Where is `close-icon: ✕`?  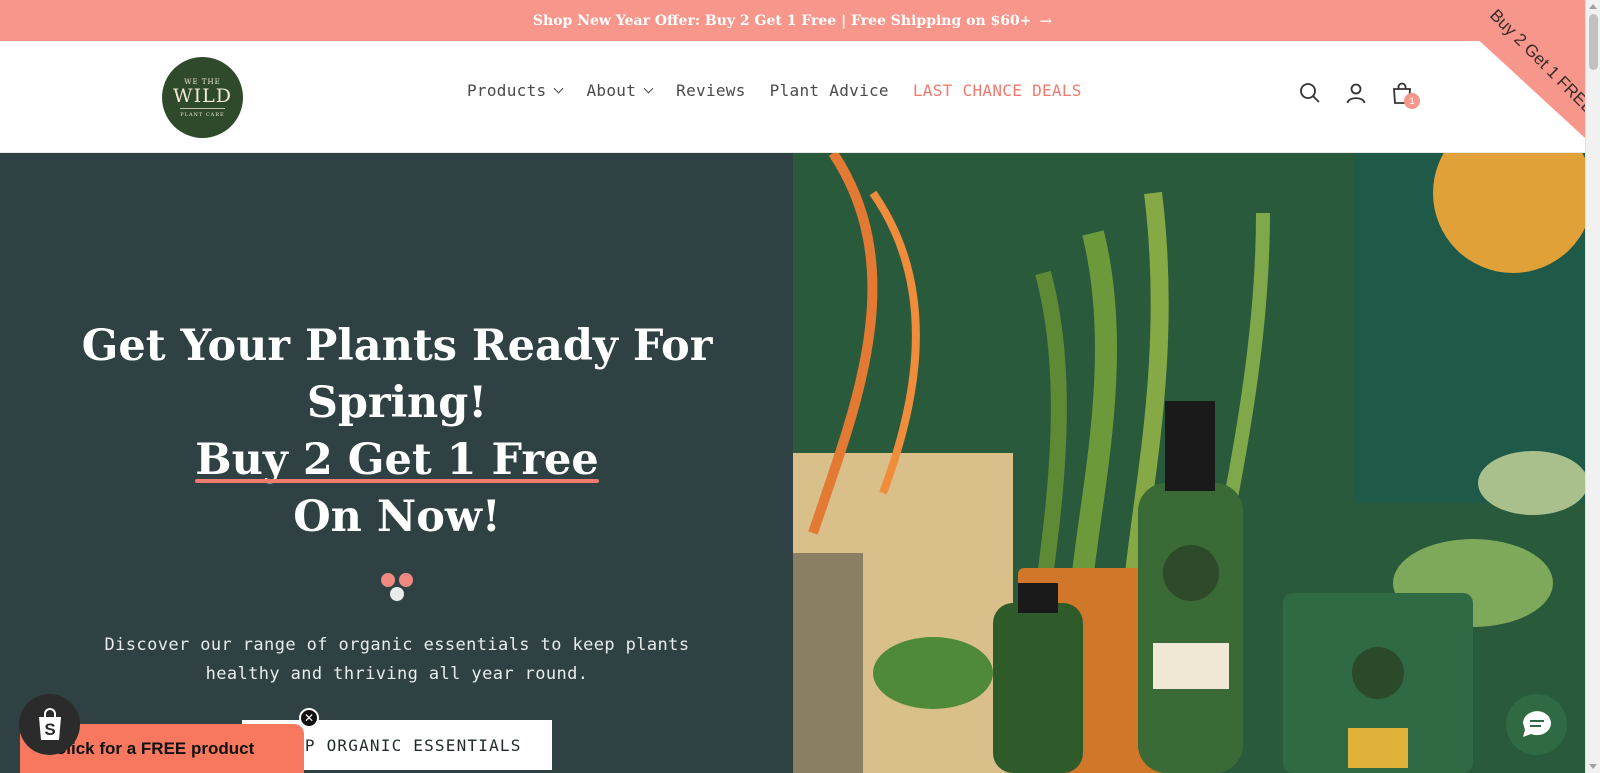
close-icon: ✕ is located at coordinates (309, 718).